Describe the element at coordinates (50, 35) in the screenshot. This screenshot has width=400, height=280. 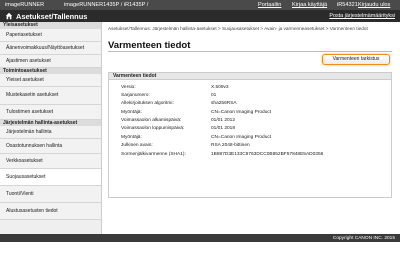
I see `sidebar-item-paper: Paperiasetukset` at that location.